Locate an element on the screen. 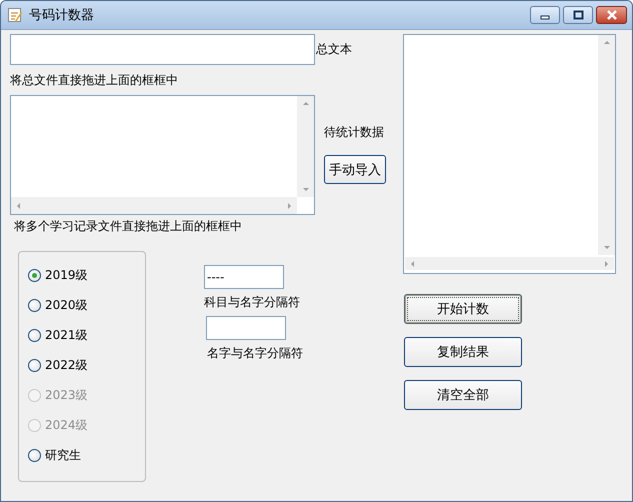 The width and height of the screenshot is (633, 502). radio-label: 2021级 is located at coordinates (66, 335).